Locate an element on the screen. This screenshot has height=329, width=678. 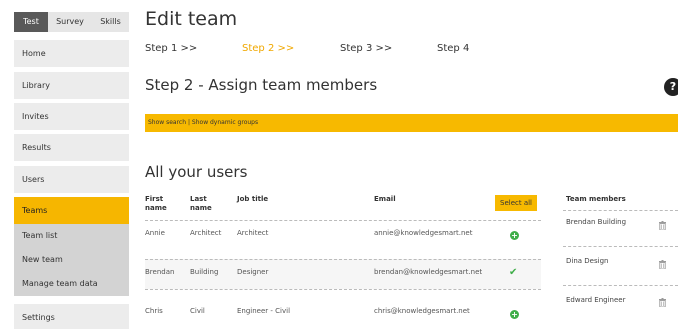
sidebar-item-results: Results is located at coordinates (71, 147).